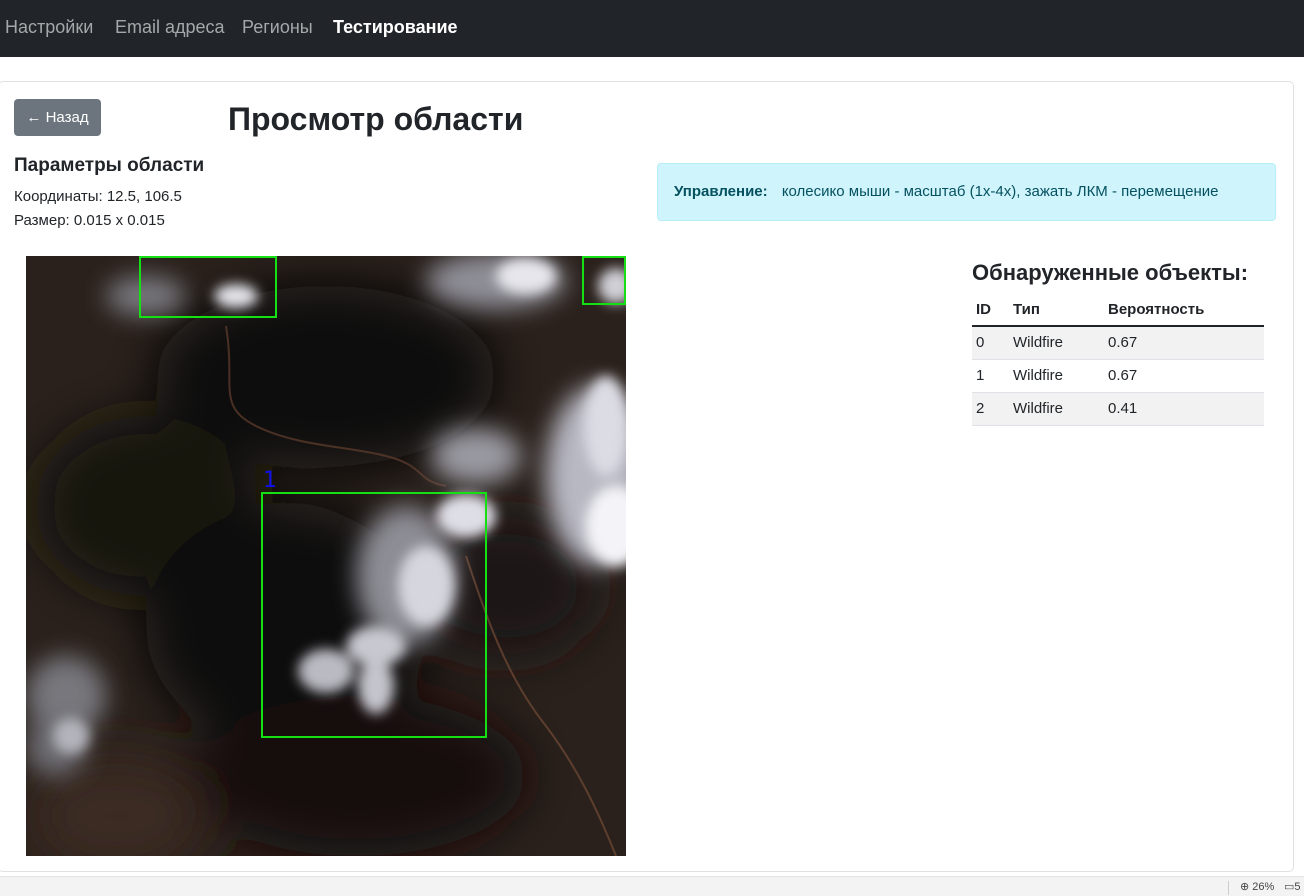 This screenshot has width=1304, height=896. I want to click on zoom-indicator: ⊕ 26%, so click(1257, 887).